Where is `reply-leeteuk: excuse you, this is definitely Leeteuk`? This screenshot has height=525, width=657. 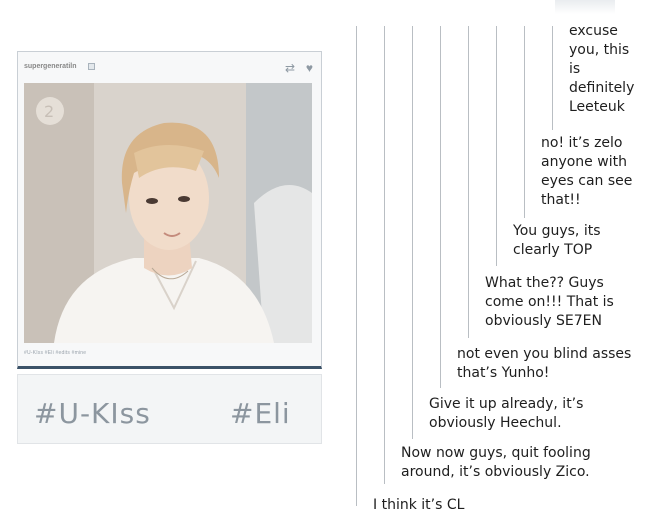
reply-leeteuk: excuse you, this is definitely Leeteuk is located at coordinates (602, 69).